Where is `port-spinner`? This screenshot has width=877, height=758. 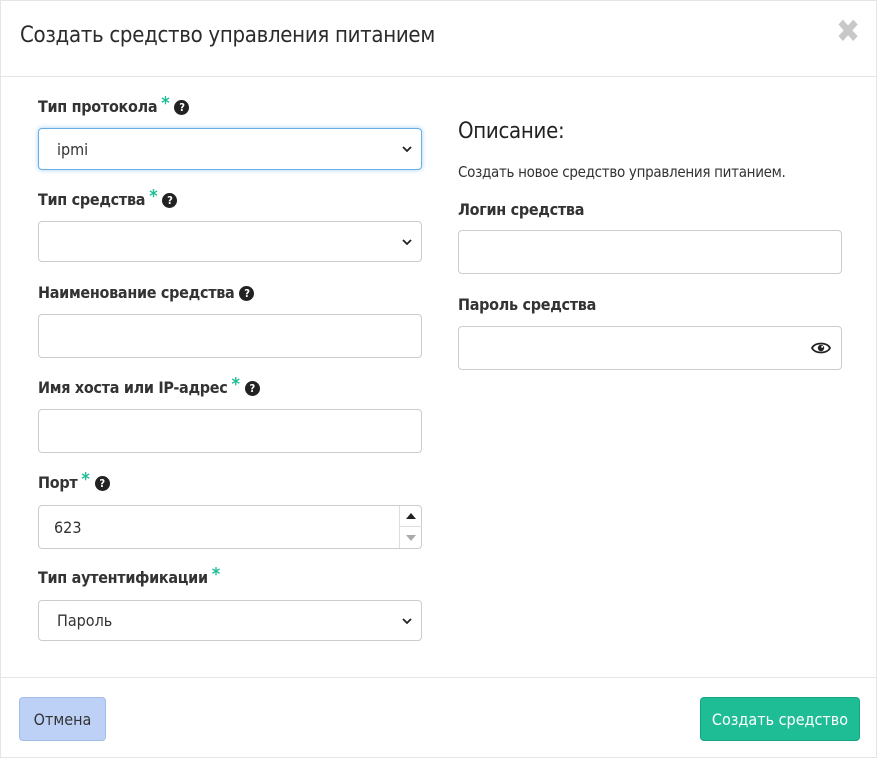 port-spinner is located at coordinates (410, 527).